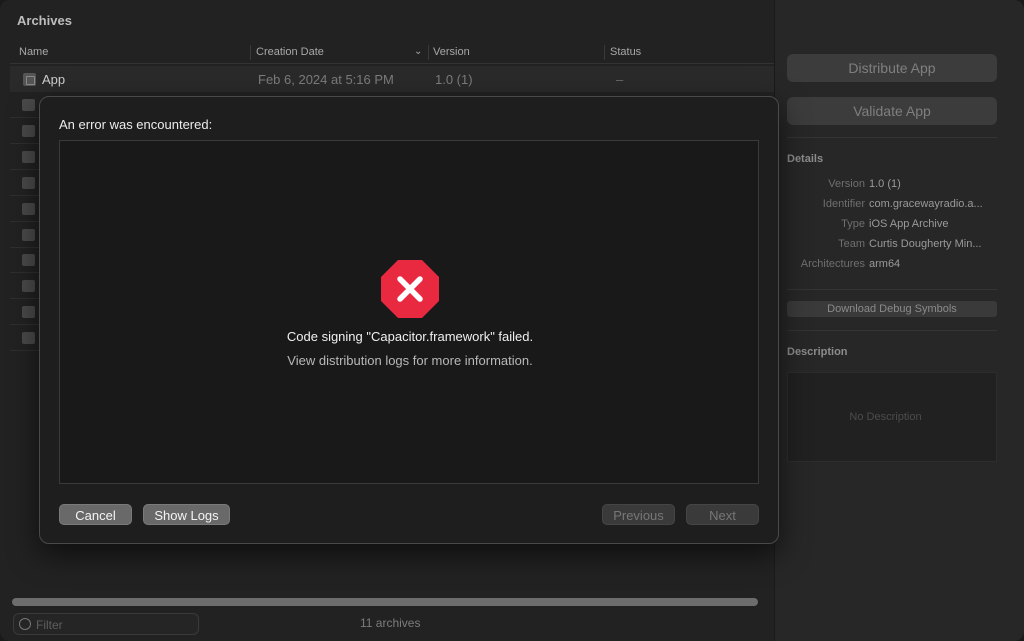 The image size is (1024, 641). What do you see at coordinates (805, 159) in the screenshot?
I see `details-heading: Details` at bounding box center [805, 159].